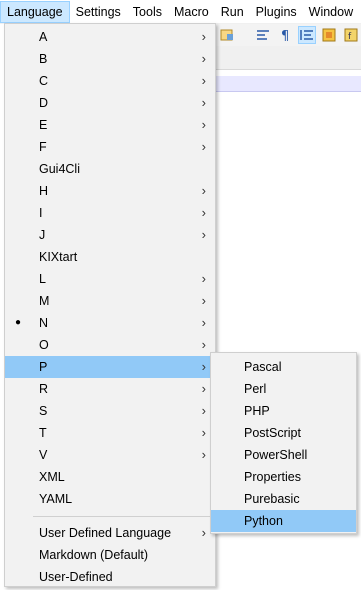 This screenshot has width=361, height=590. What do you see at coordinates (110, 257) in the screenshot?
I see `menu-item-kixtart: KIXtart` at bounding box center [110, 257].